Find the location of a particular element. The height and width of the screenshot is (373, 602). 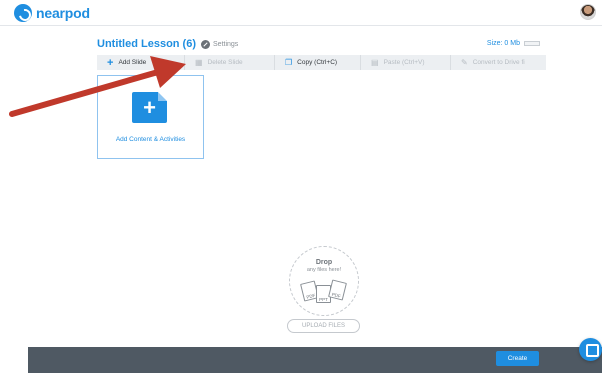

bottom-bar: Create is located at coordinates (315, 360).